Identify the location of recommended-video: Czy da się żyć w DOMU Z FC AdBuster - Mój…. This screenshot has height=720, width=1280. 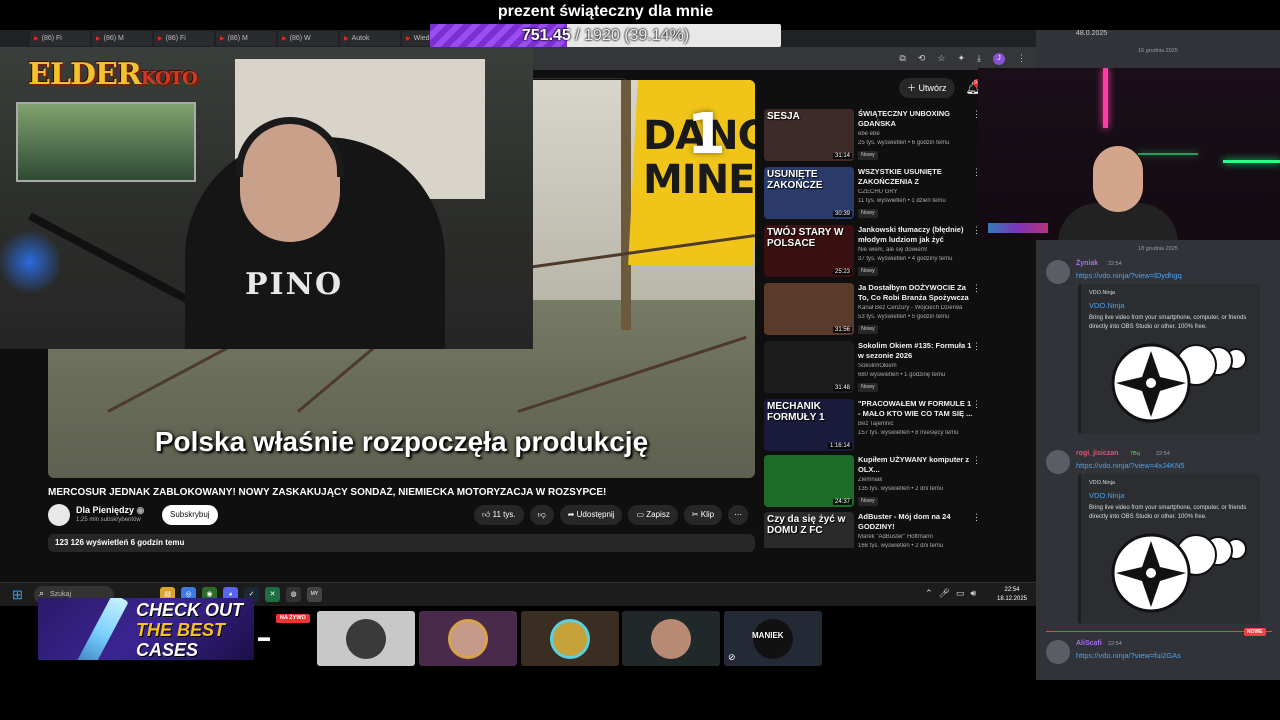
(874, 530).